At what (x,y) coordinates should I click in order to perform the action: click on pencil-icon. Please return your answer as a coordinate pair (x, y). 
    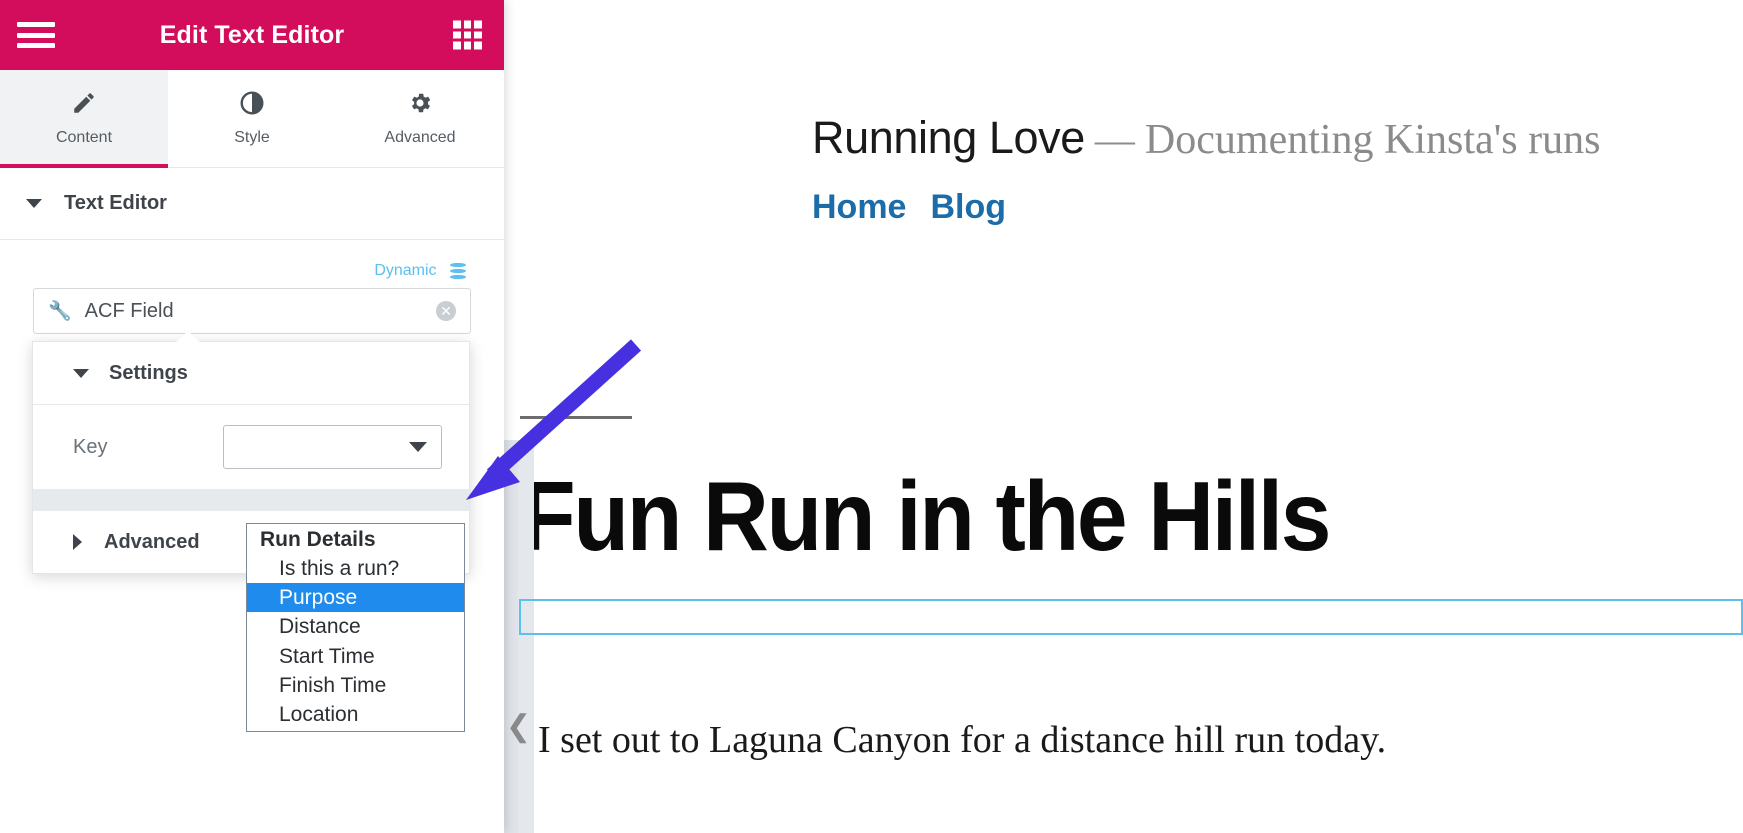
    Looking at the image, I should click on (84, 105).